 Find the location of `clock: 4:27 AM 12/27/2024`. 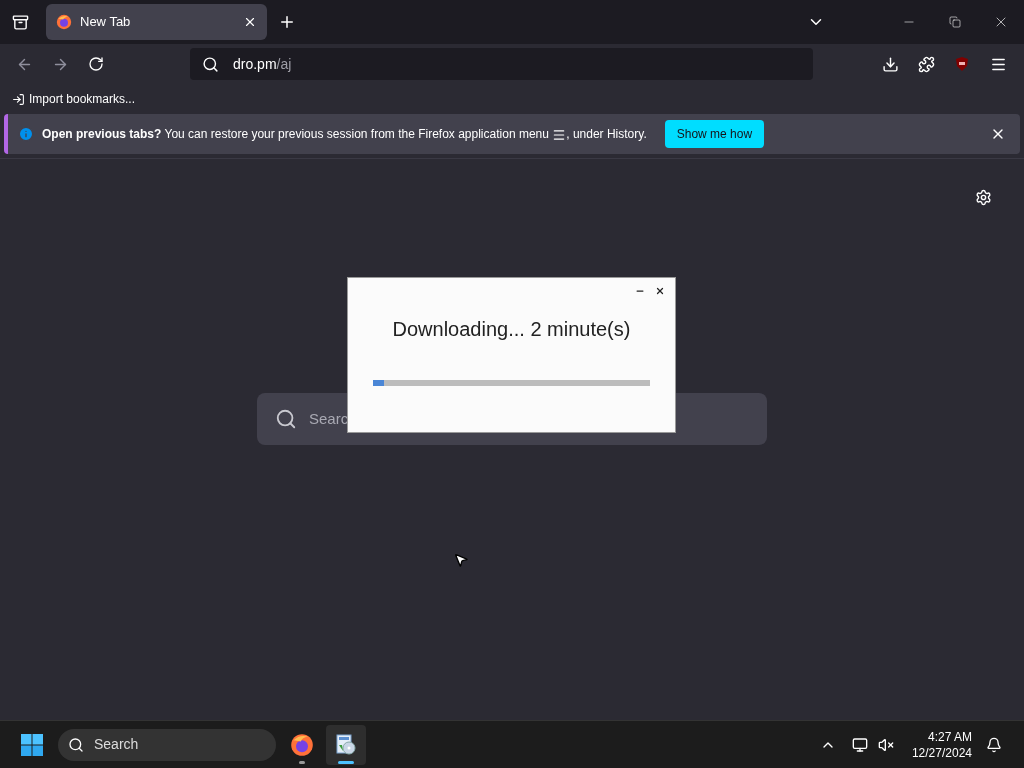

clock: 4:27 AM 12/27/2024 is located at coordinates (941, 744).